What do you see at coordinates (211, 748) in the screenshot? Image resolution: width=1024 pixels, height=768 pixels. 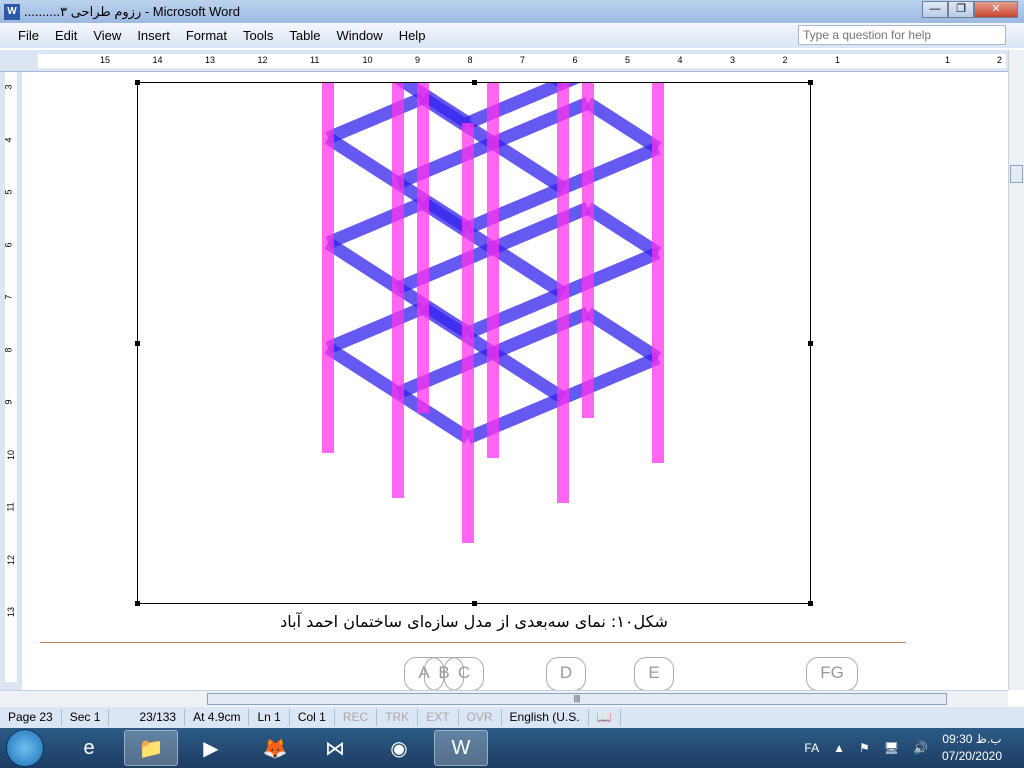 I see `media-player-icon: ▶` at bounding box center [211, 748].